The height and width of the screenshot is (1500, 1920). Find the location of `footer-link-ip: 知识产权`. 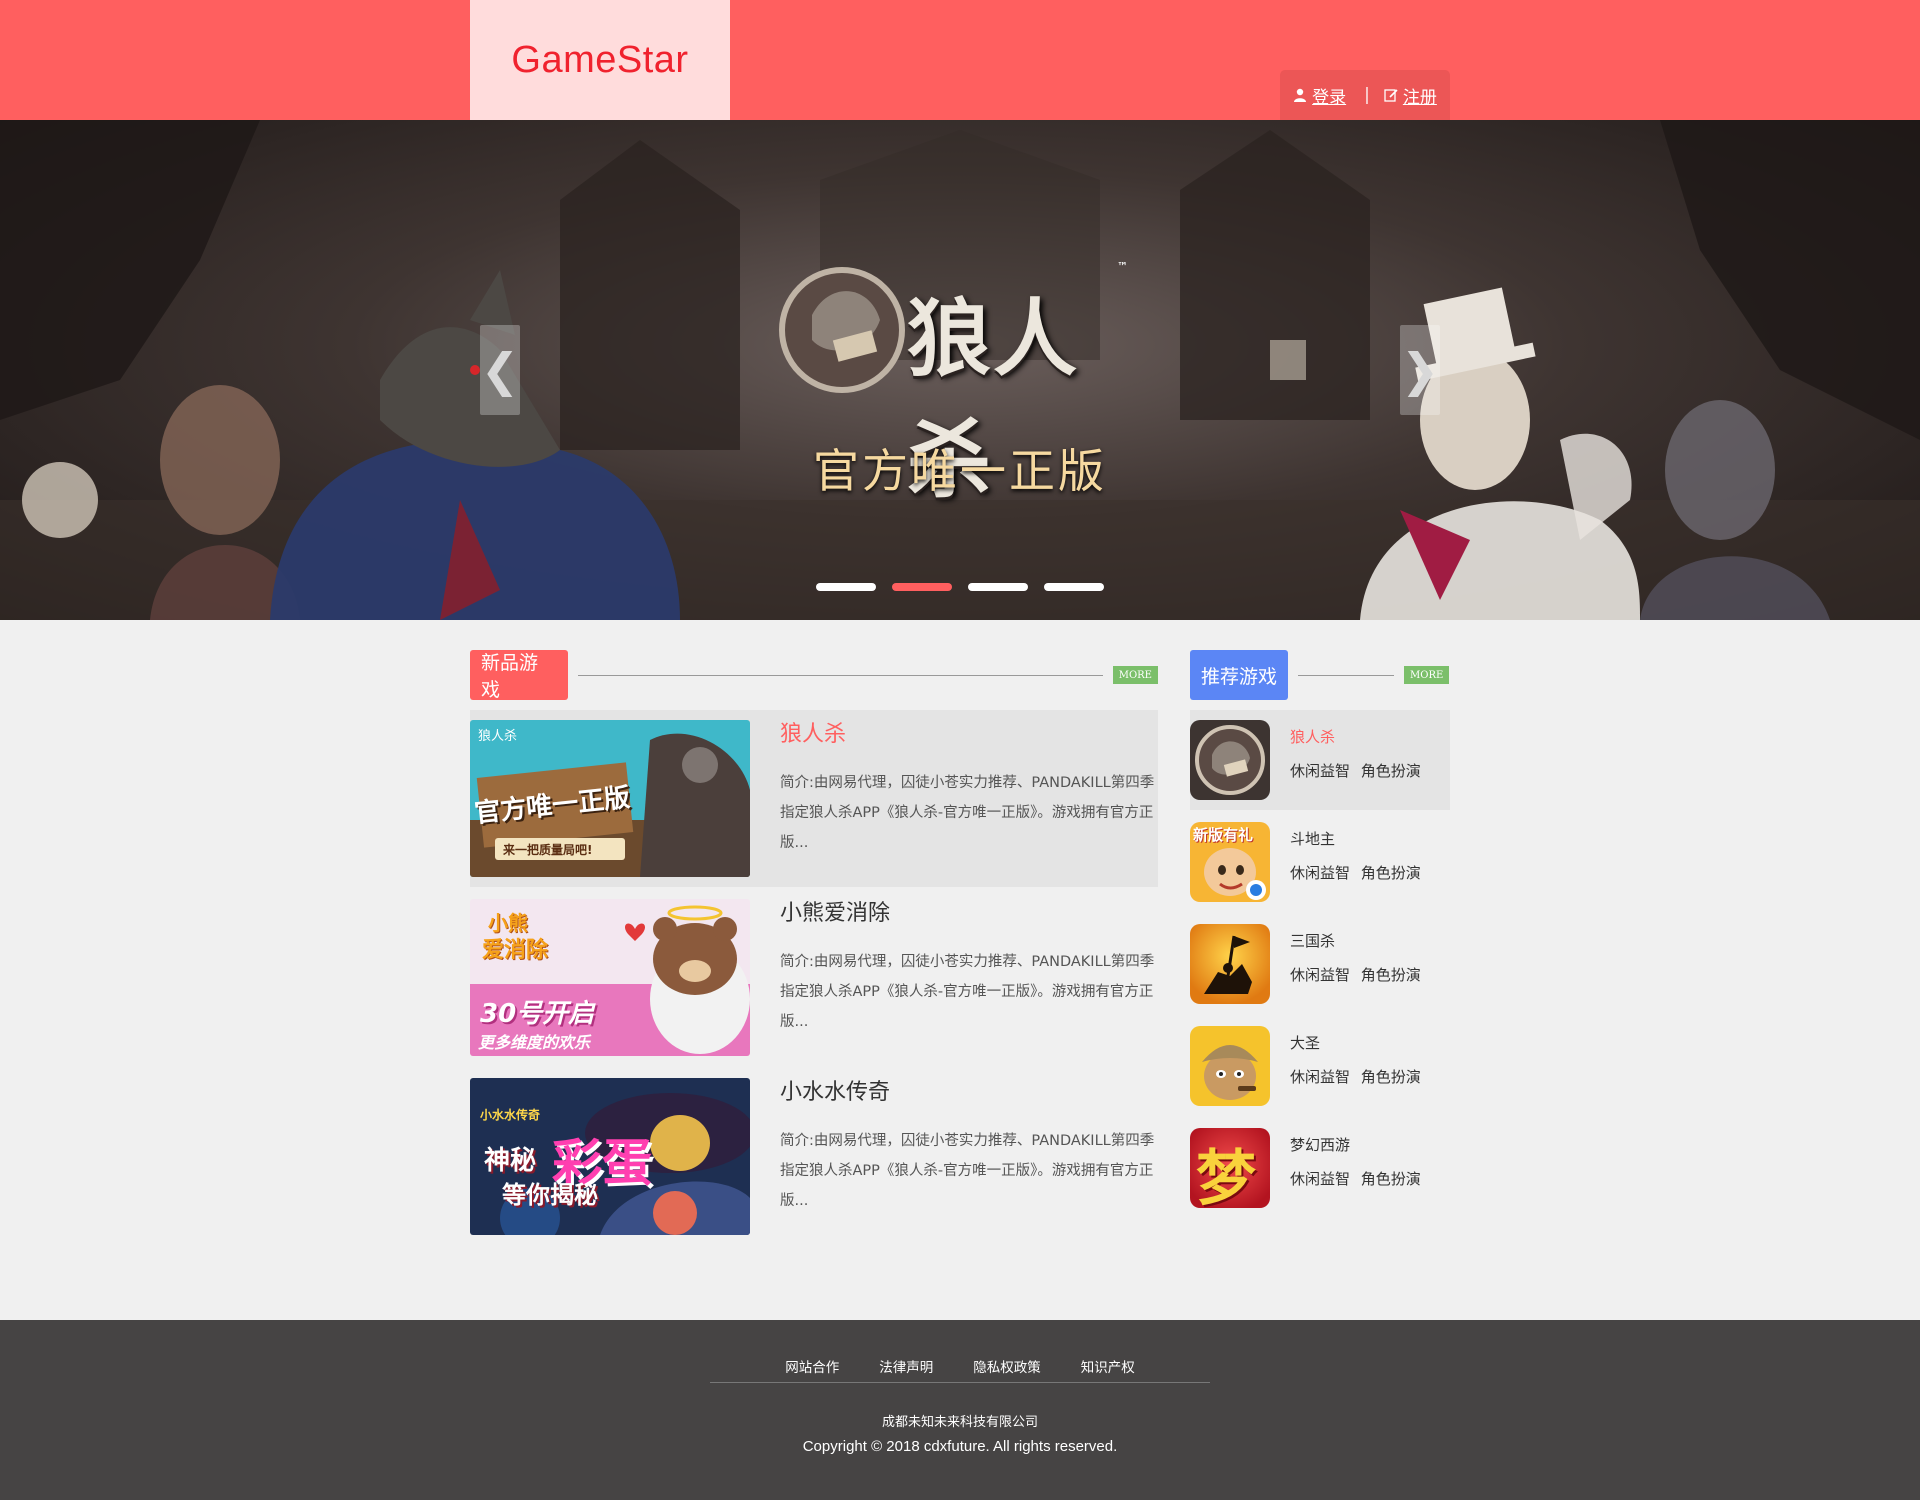

footer-link-ip: 知识产权 is located at coordinates (1108, 1366).